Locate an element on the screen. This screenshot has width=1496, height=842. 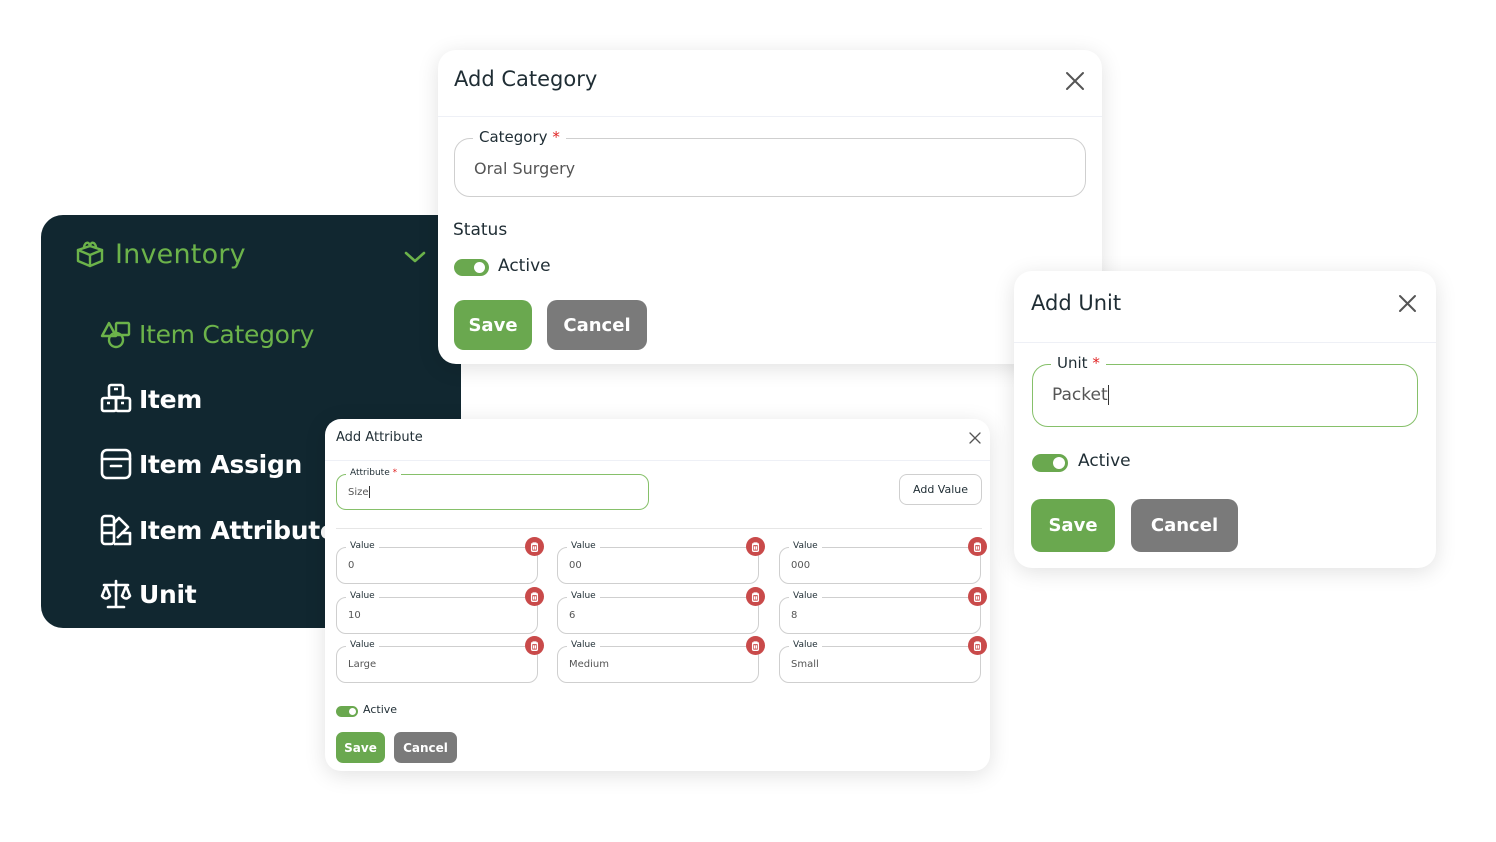
unit-field: Unit * Packet is located at coordinates (1225, 390).